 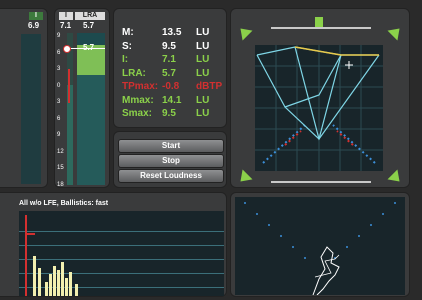 I want to click on readout-label: TPmax:, so click(x=140, y=86).